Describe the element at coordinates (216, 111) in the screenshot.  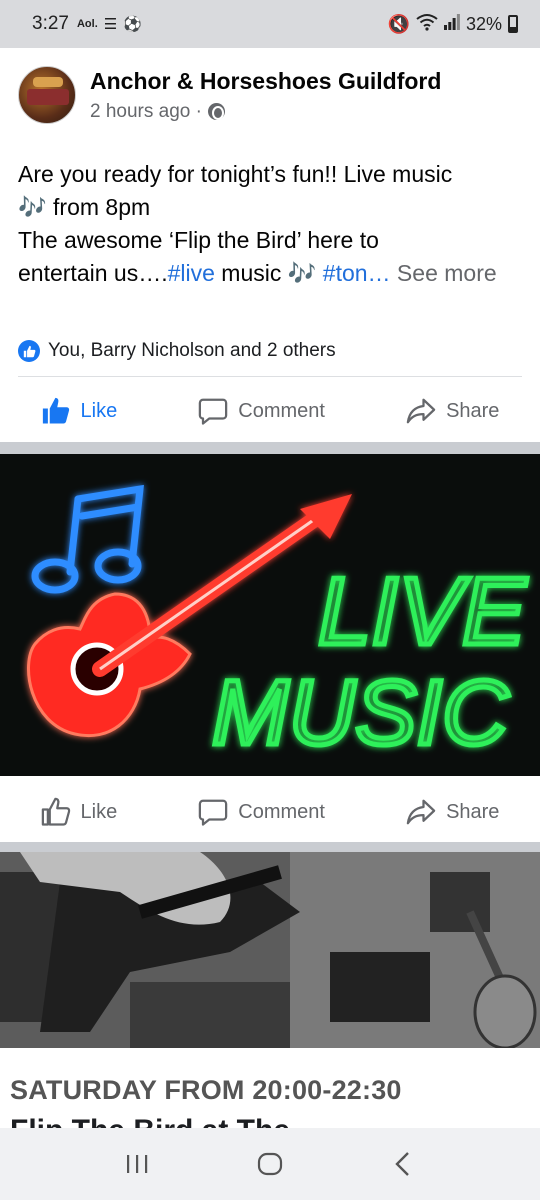
I see `globe-icon` at that location.